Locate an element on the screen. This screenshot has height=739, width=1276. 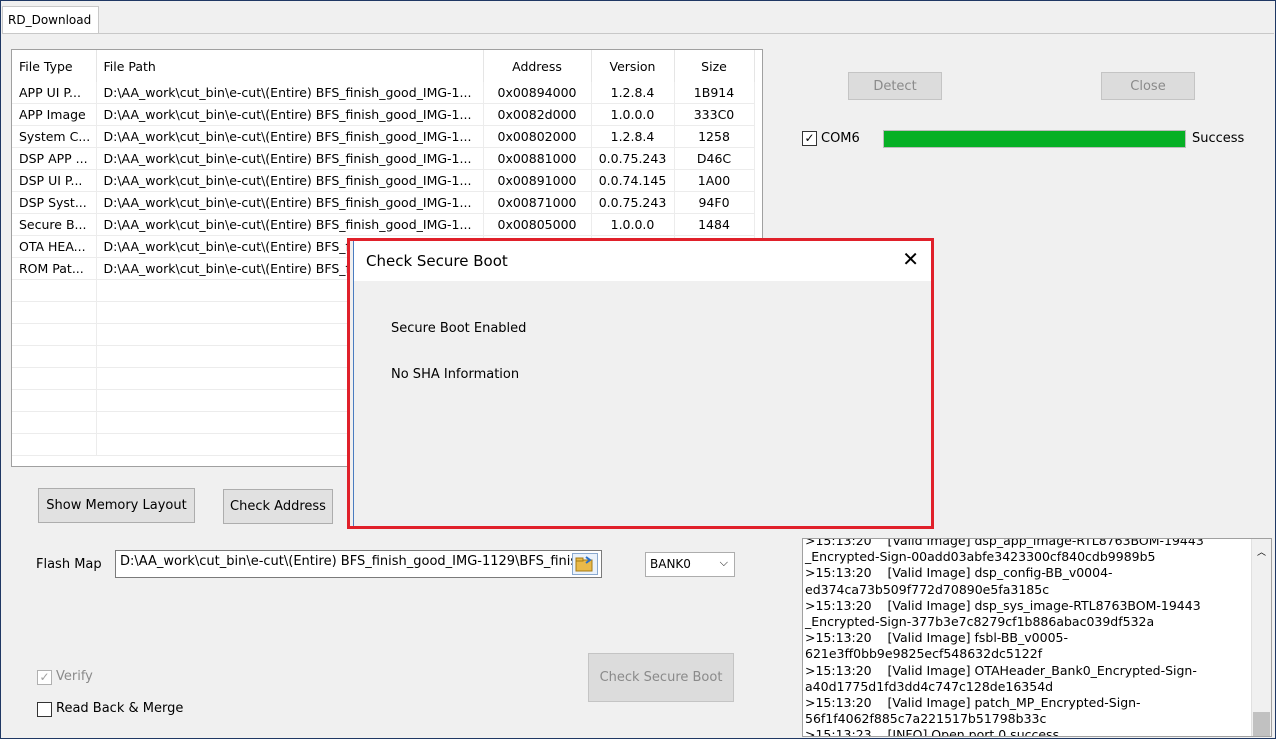
log-line: a40d1775d1fd3dd4c747c128de16354d is located at coordinates (929, 686).